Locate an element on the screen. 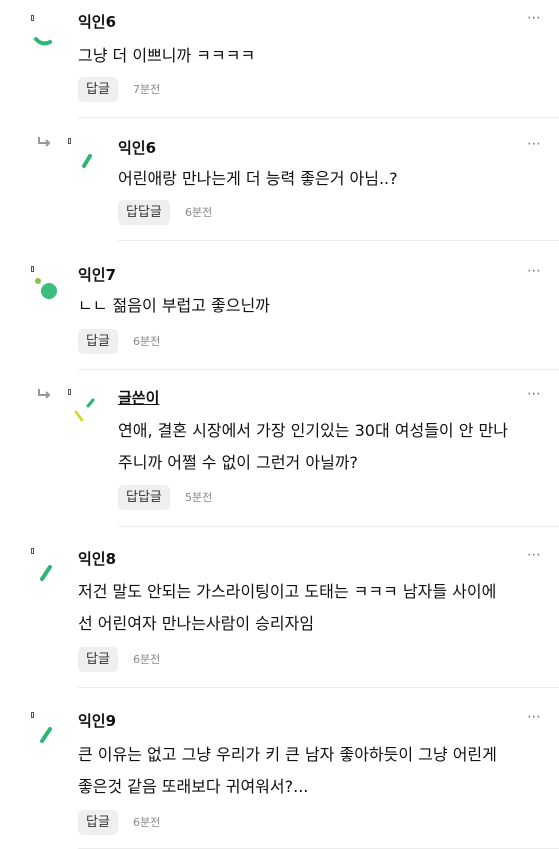 This screenshot has width=559, height=849. comment-text-line: 저건 말도 안되는 가스라이팅이고 도태는 ㅋㅋㅋ 남자들 사이에 is located at coordinates (287, 591).